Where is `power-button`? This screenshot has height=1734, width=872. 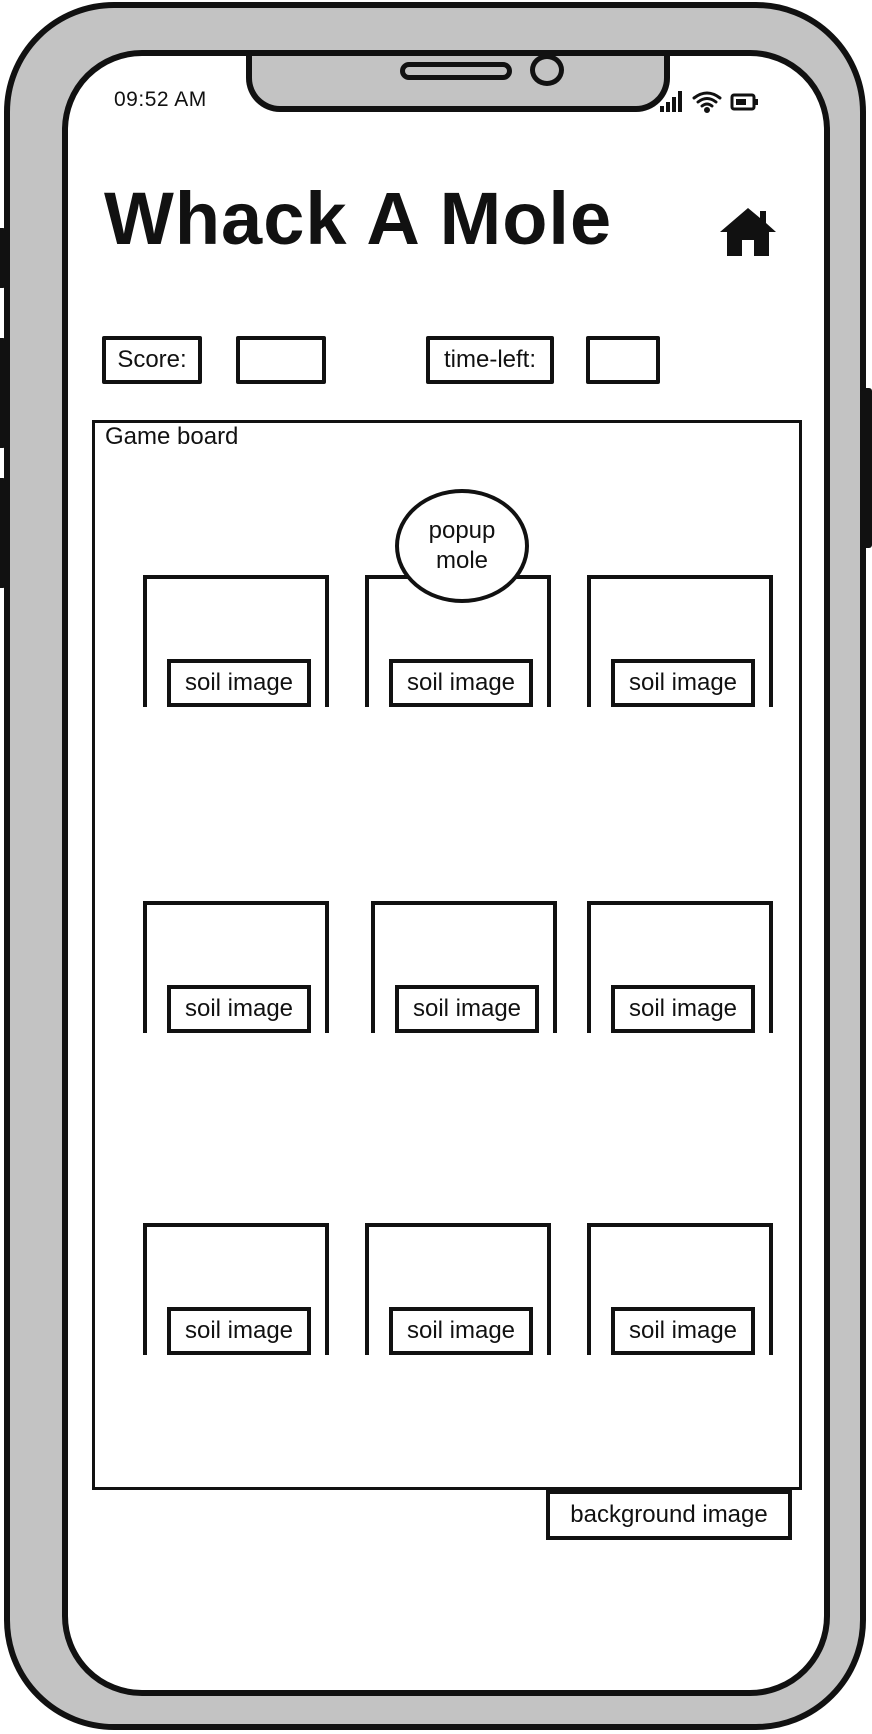
power-button is located at coordinates (867, 468).